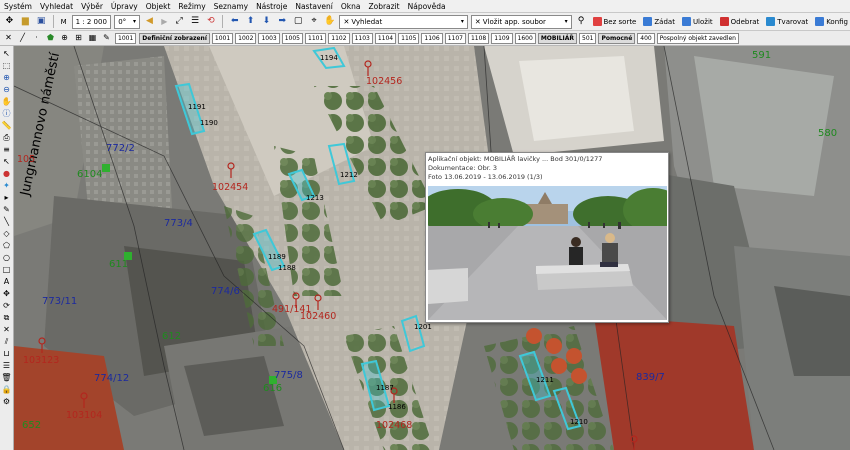 The image size is (850, 450). Describe the element at coordinates (502, 38) in the screenshot. I see `layer-toggle: 1109` at that location.